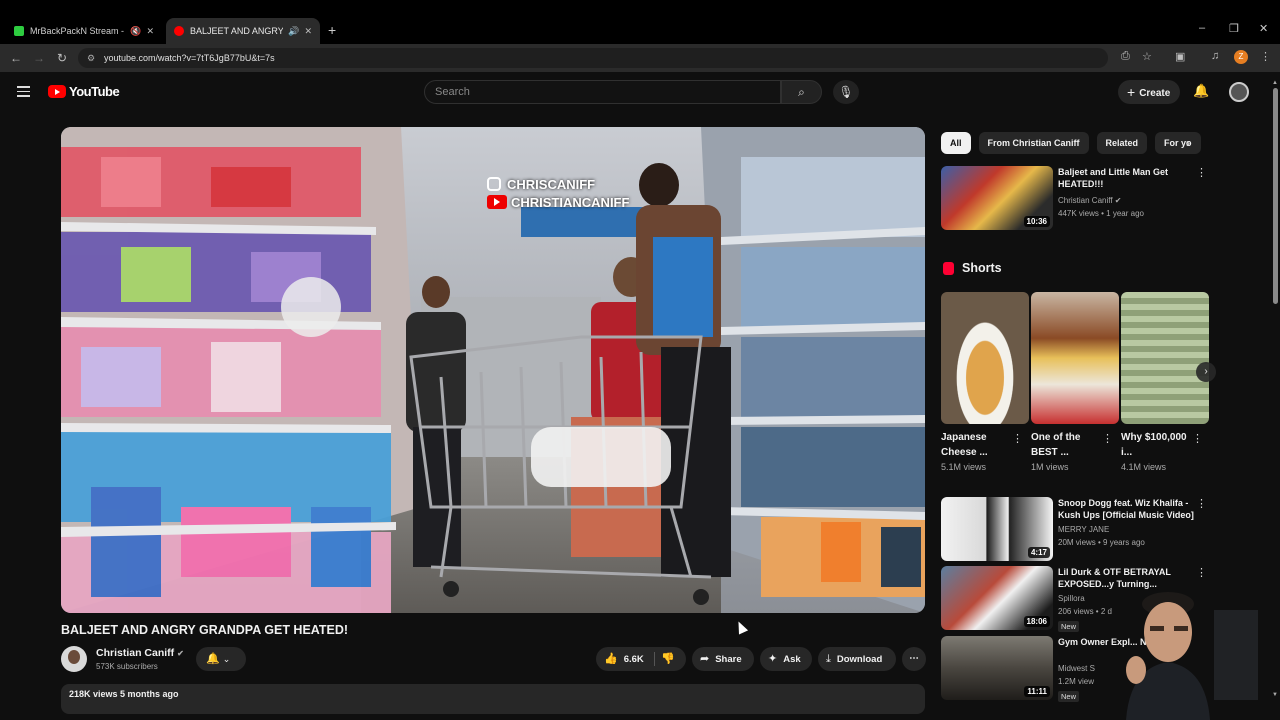  Describe the element at coordinates (846, 92) in the screenshot. I see `voice-search-button: 🎙` at that location.